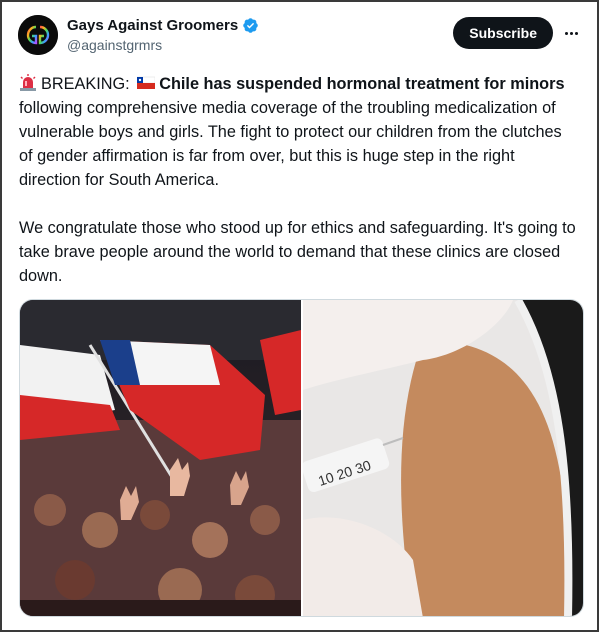 This screenshot has height=632, width=599. What do you see at coordinates (250, 25) in the screenshot?
I see `verified-badge-icon` at bounding box center [250, 25].